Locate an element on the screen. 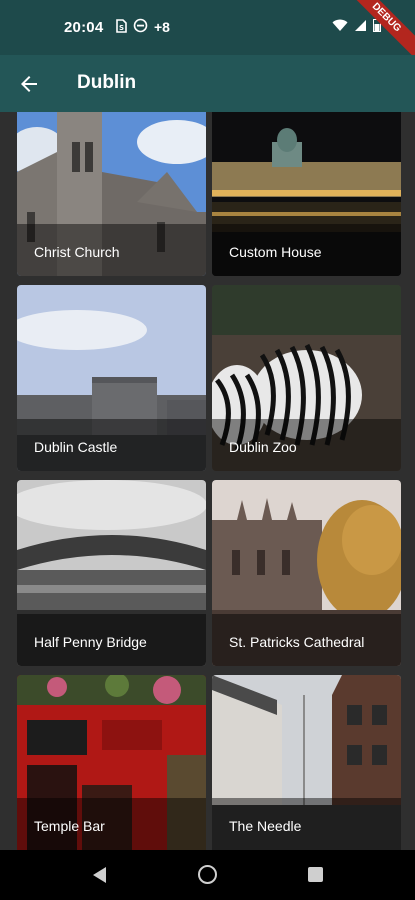  place-card-the-needle: The Needle is located at coordinates (306, 762).